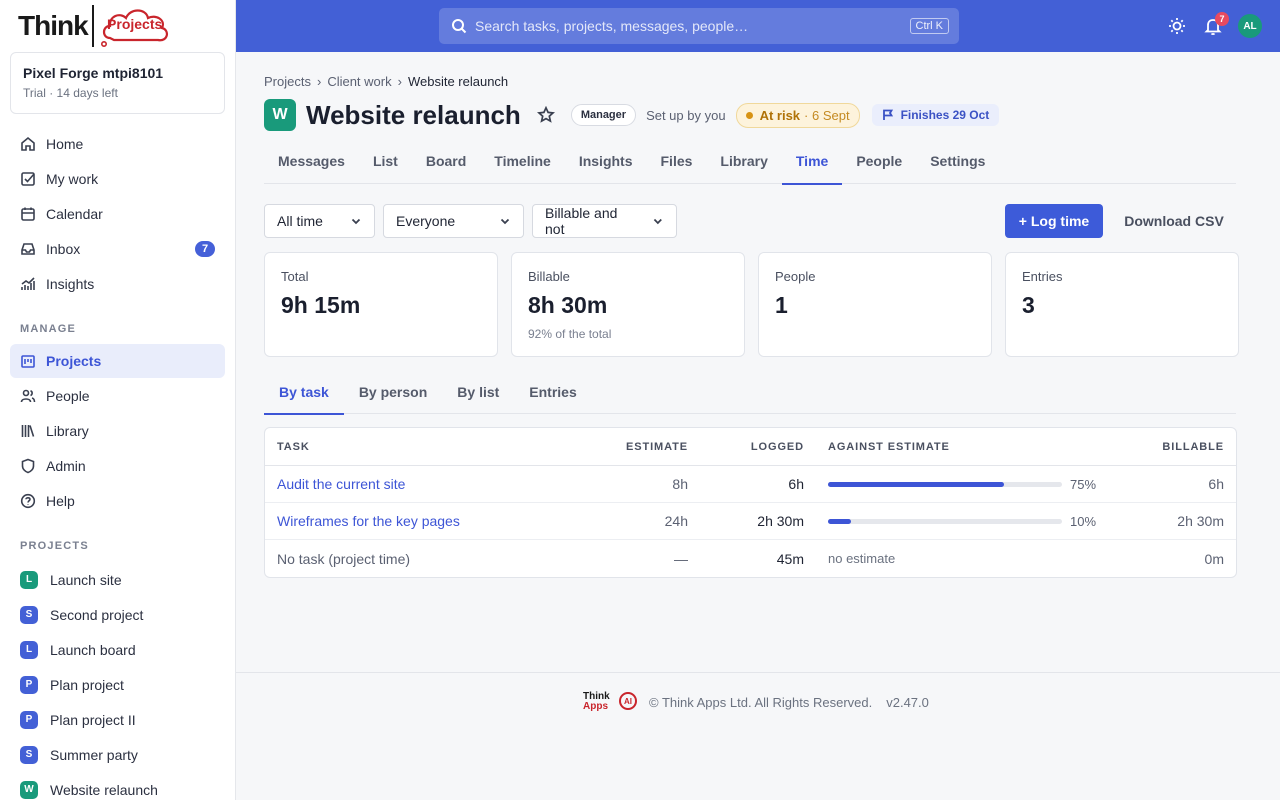 The height and width of the screenshot is (800, 1280). What do you see at coordinates (341, 484) in the screenshot?
I see `task-link: Audit the current site` at bounding box center [341, 484].